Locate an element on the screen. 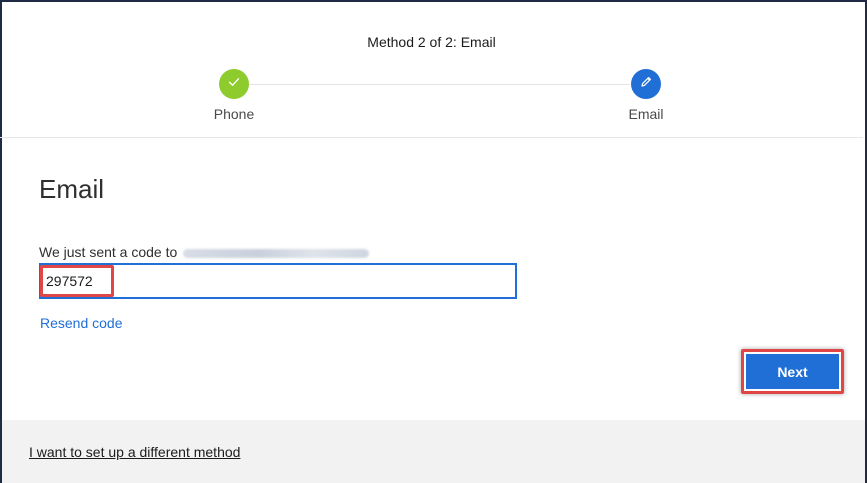  next-button: Next is located at coordinates (792, 371).